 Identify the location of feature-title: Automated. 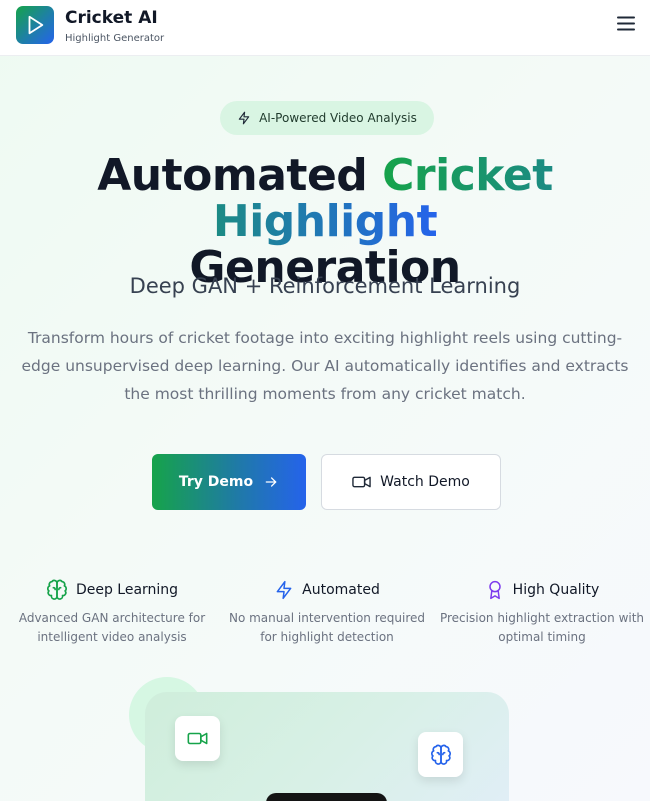
(341, 590).